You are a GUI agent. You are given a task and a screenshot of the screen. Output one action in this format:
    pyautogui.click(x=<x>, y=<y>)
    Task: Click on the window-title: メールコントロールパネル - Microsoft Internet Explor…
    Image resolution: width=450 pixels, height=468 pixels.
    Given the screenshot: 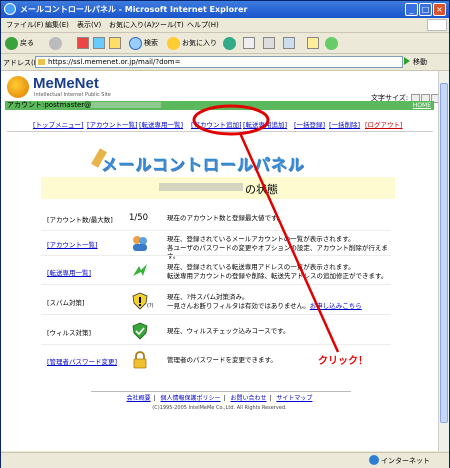 What is the action you would take?
    pyautogui.click(x=134, y=9)
    